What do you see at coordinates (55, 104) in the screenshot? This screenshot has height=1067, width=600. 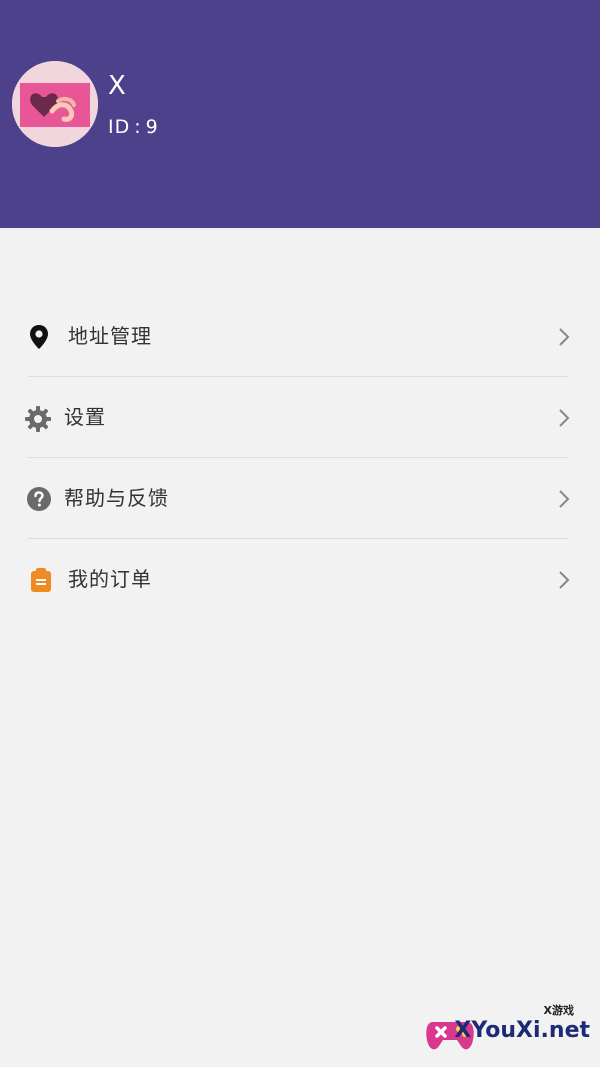 I see `avatar` at bounding box center [55, 104].